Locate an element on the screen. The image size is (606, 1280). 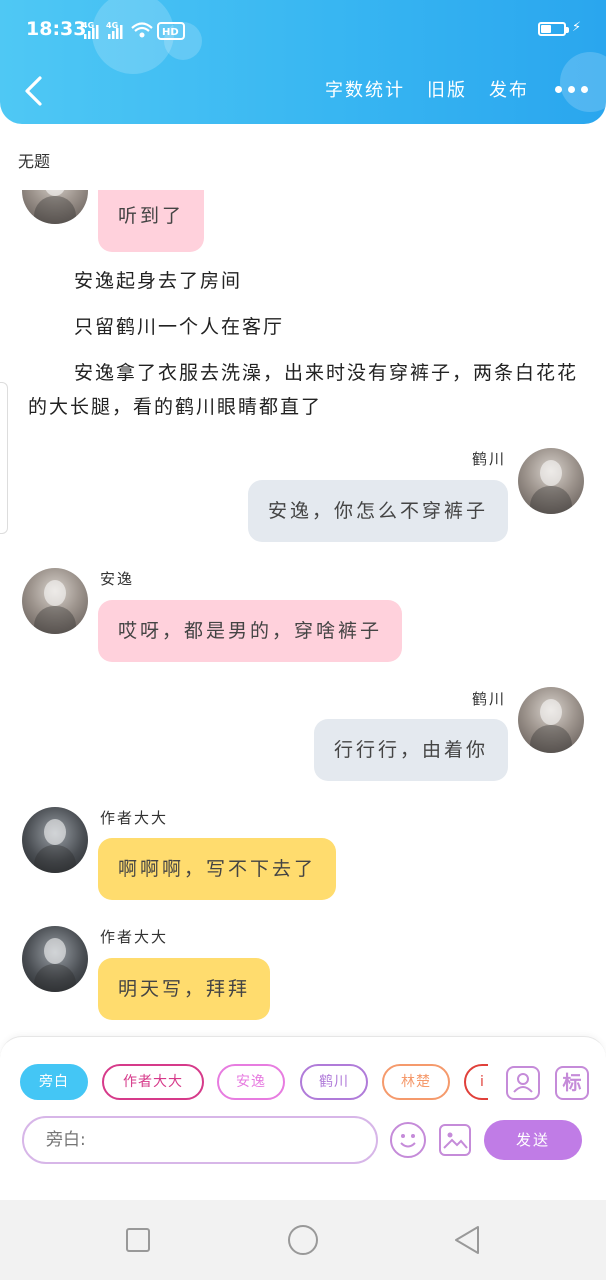
narration-text: 只留鹤川一个人在客厅 is located at coordinates (303, 327).